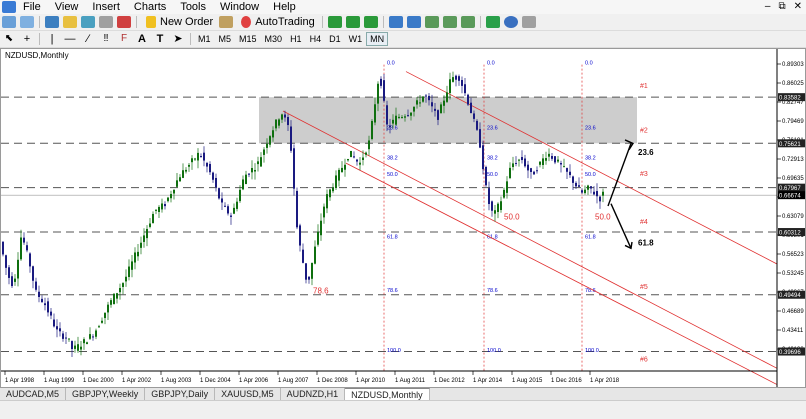 The image size is (806, 419). What do you see at coordinates (316, 39) in the screenshot?
I see `timeframe-h4: H4` at bounding box center [316, 39].